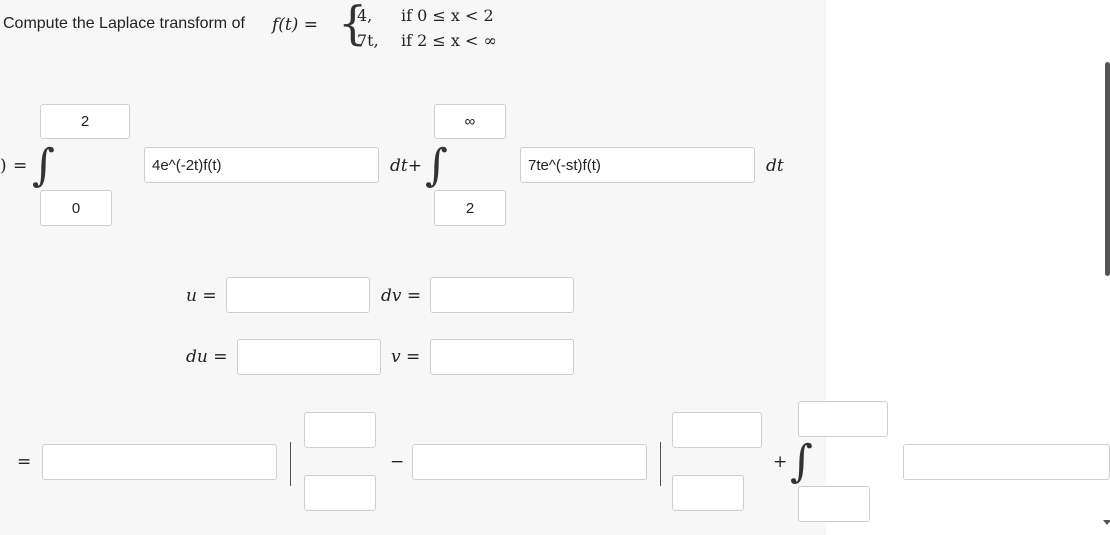 The image size is (1110, 535). I want to click on integral1-upper-limit, so click(85, 121).